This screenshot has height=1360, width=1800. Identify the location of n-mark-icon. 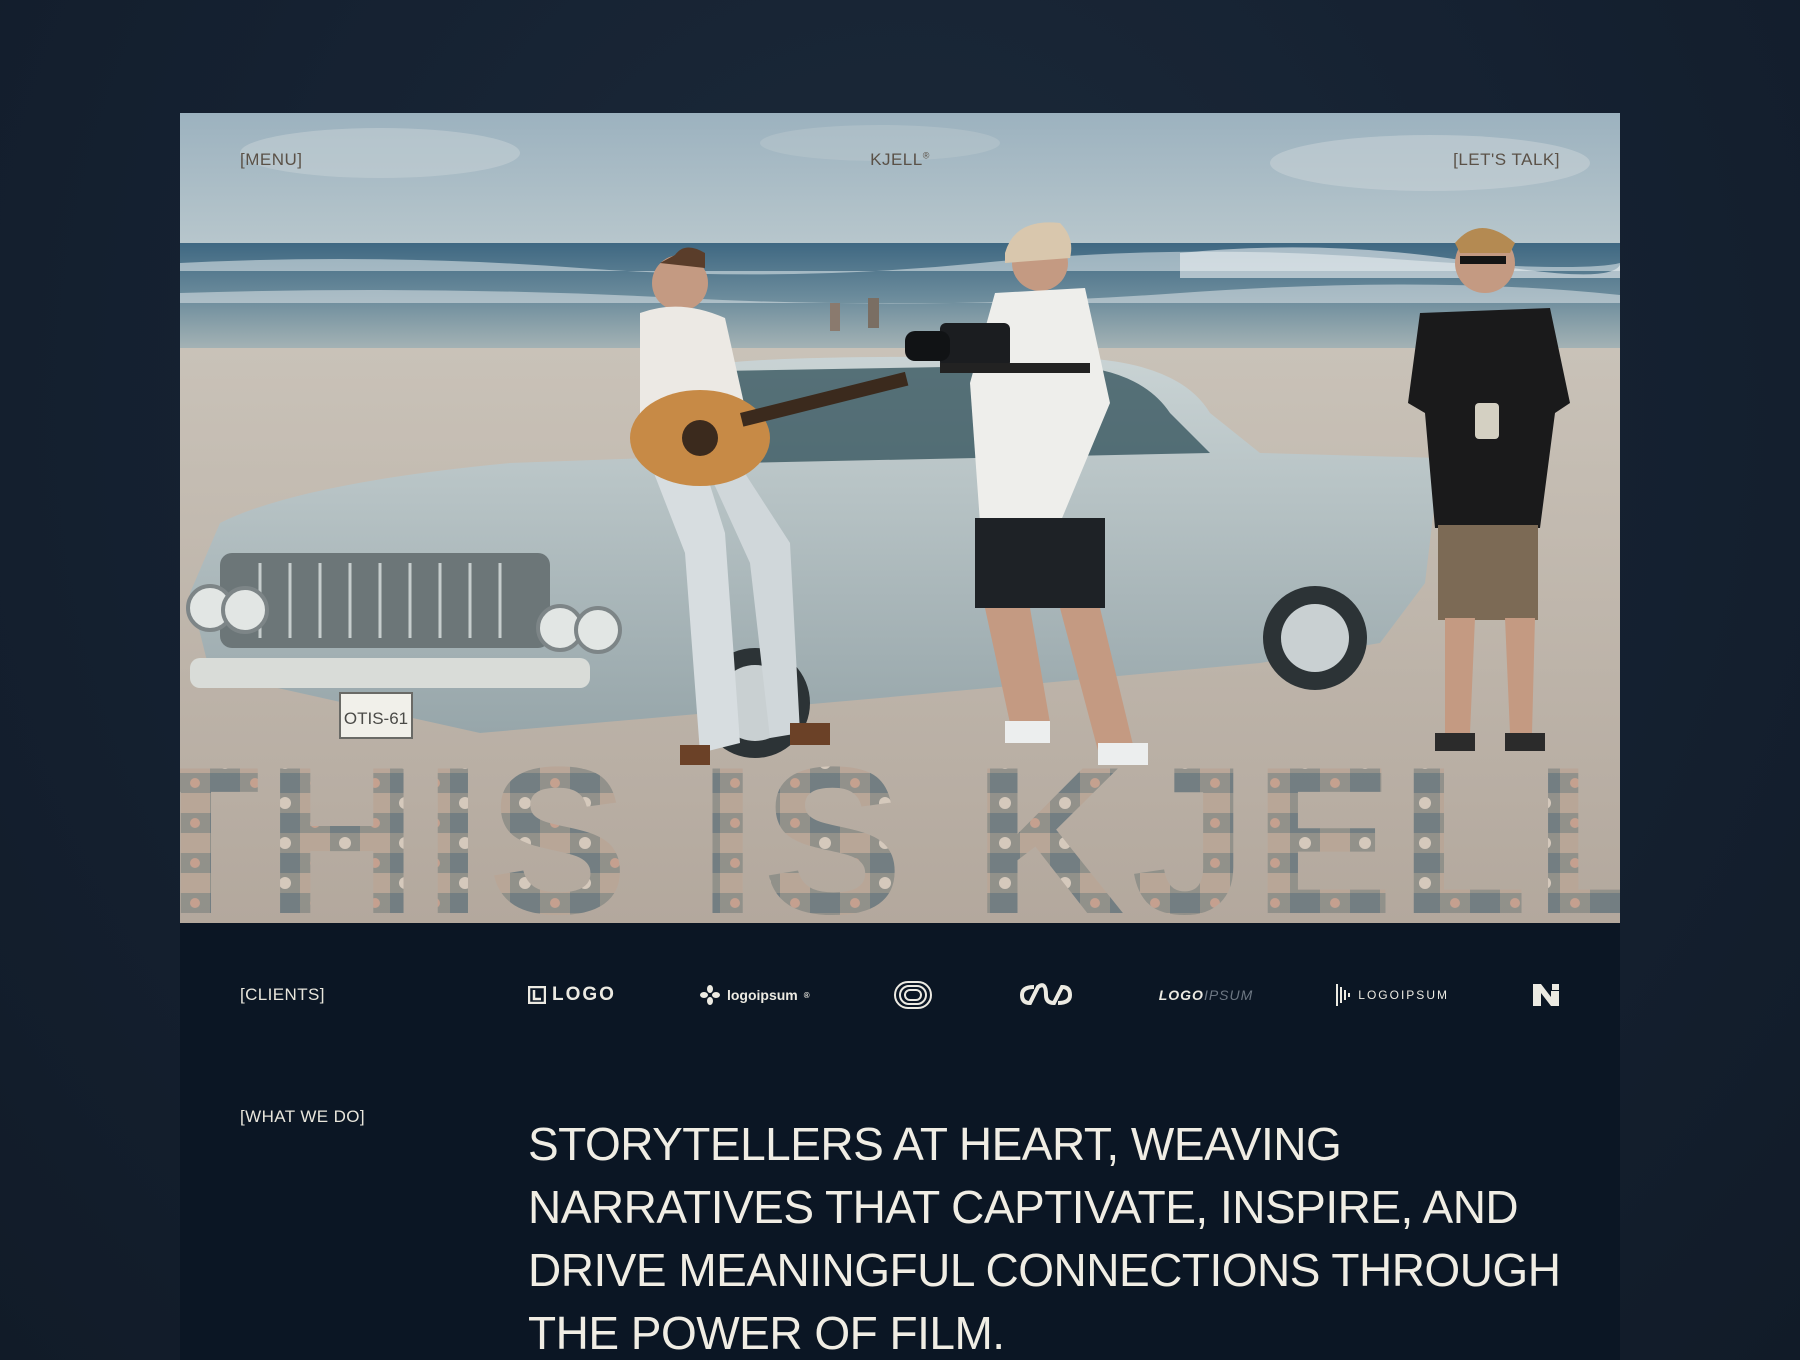
(1546, 995).